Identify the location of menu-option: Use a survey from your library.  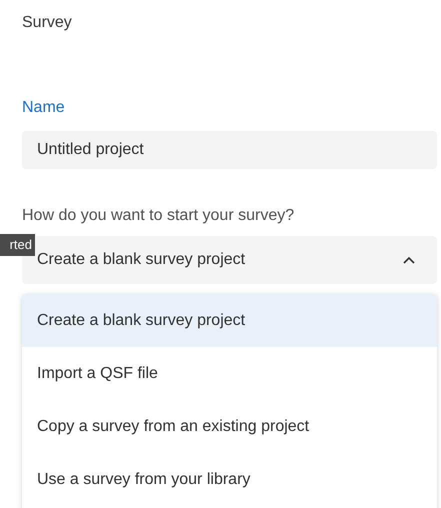
(229, 479).